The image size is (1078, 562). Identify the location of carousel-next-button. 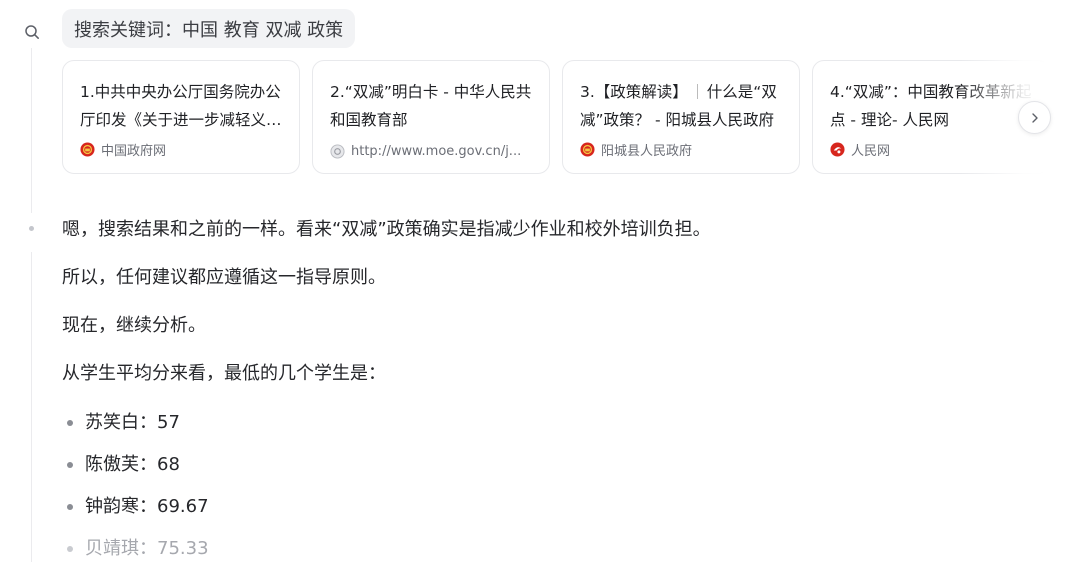
(1034, 117).